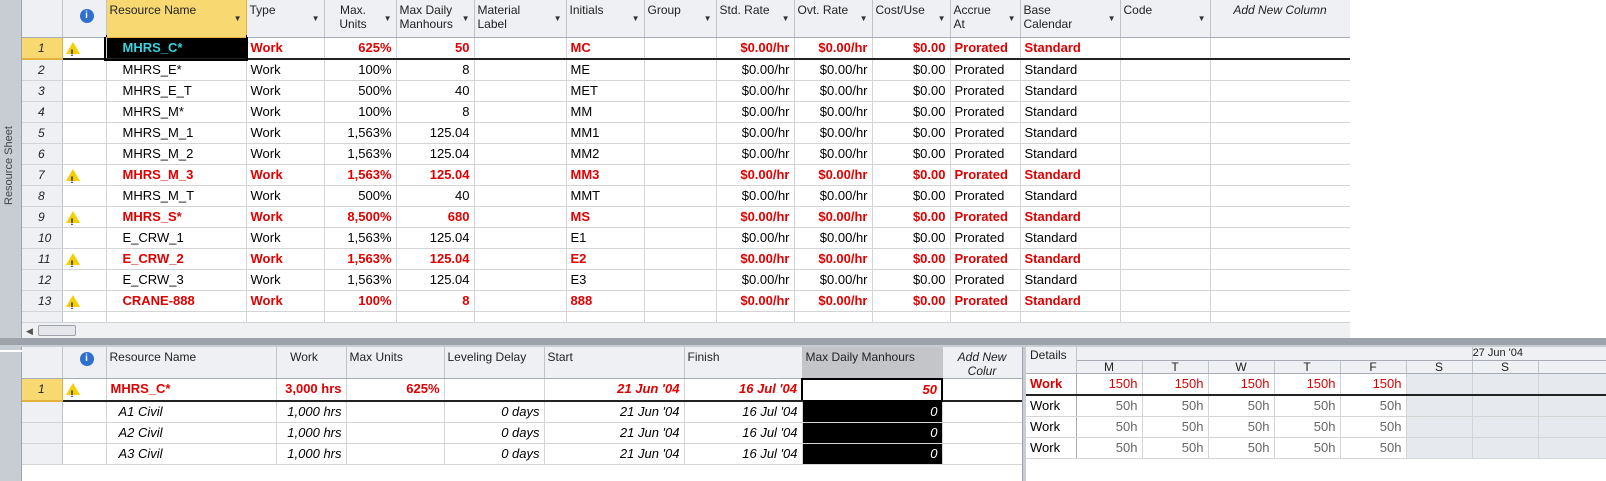 The width and height of the screenshot is (1606, 481). I want to click on column-header-max-units: Max. Units ▼, so click(360, 19).